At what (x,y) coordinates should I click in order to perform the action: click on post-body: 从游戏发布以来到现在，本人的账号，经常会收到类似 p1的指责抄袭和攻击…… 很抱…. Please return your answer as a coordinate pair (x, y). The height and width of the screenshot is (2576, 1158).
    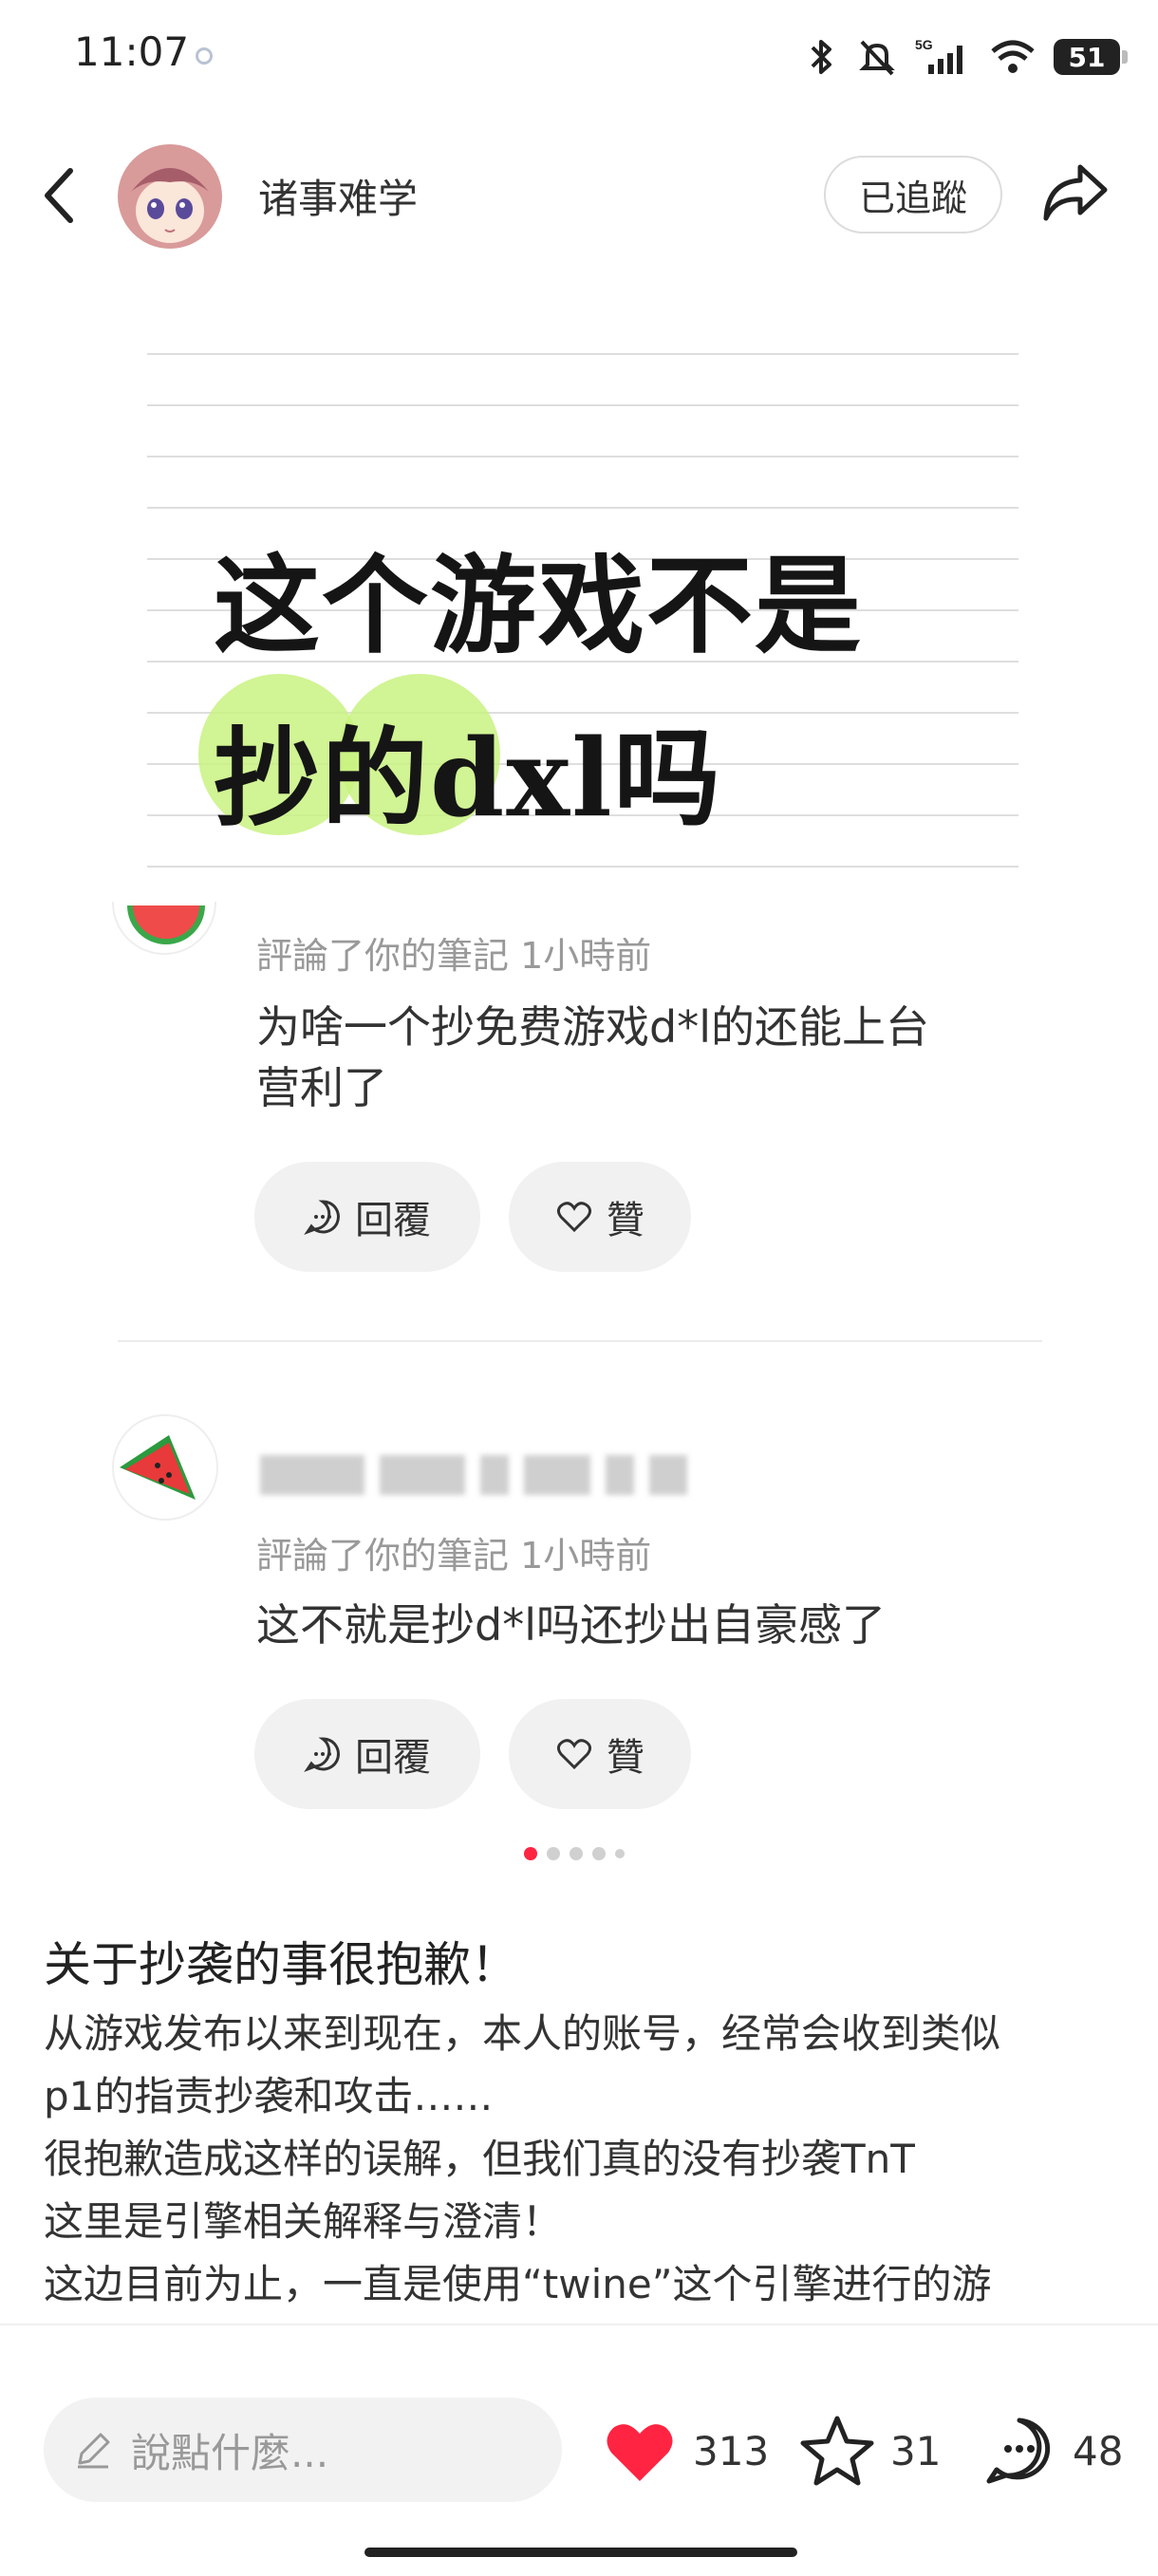
    Looking at the image, I should click on (522, 2190).